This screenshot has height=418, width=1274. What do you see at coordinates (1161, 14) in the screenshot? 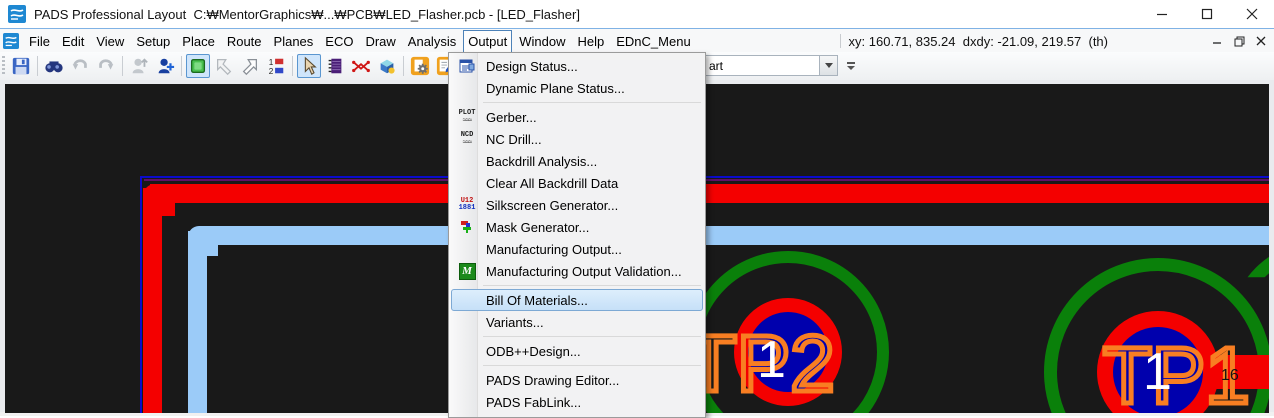
I see `minimize-button` at bounding box center [1161, 14].